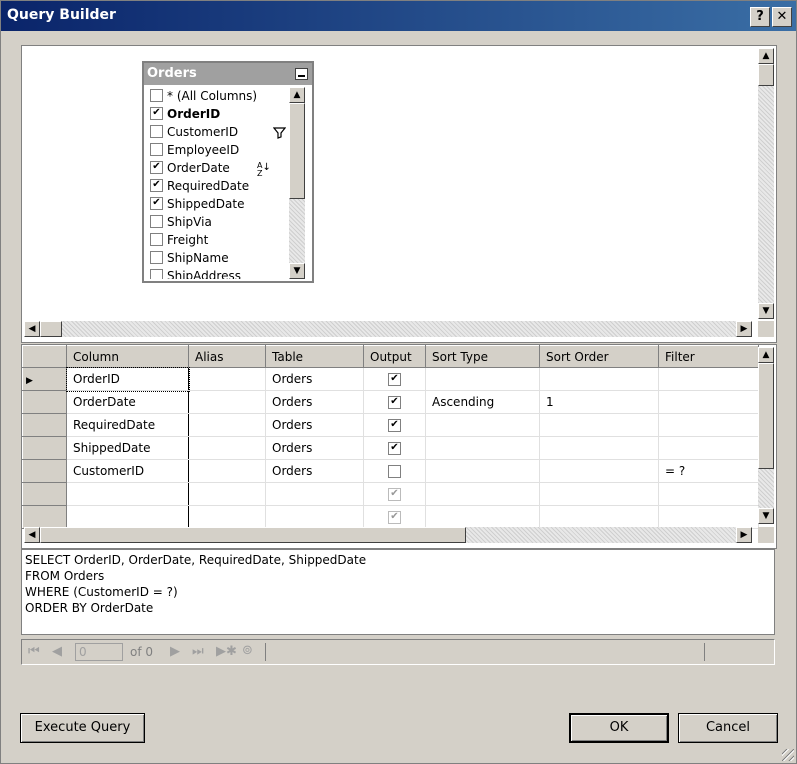  What do you see at coordinates (44, 356) in the screenshot?
I see `grid-corner-header` at bounding box center [44, 356].